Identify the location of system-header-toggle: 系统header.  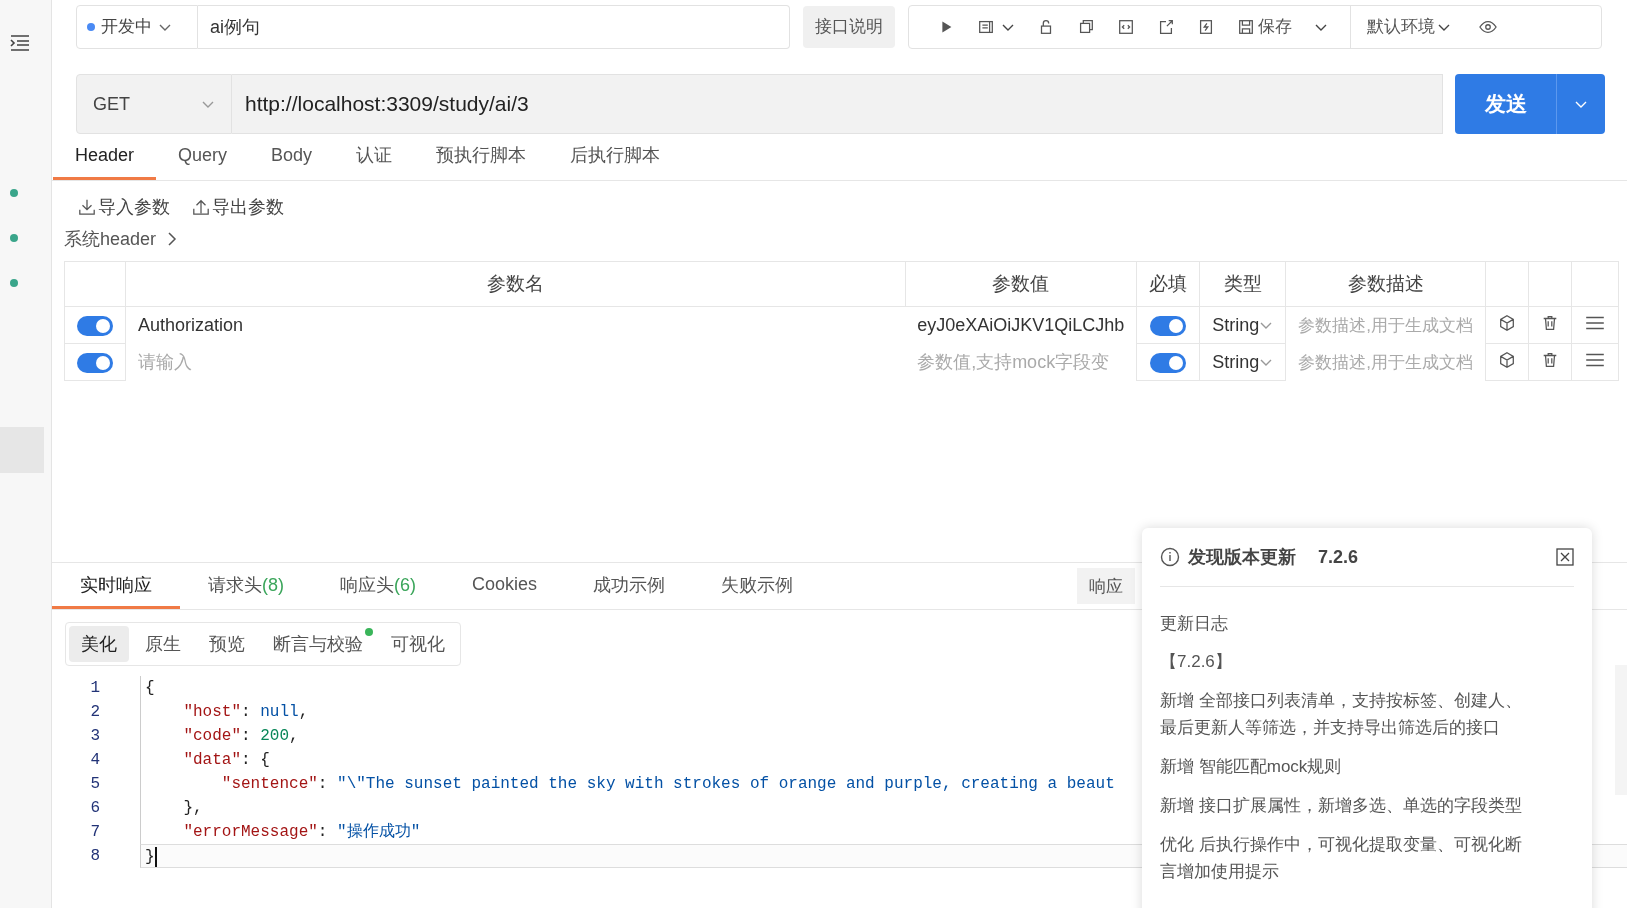
(839, 235).